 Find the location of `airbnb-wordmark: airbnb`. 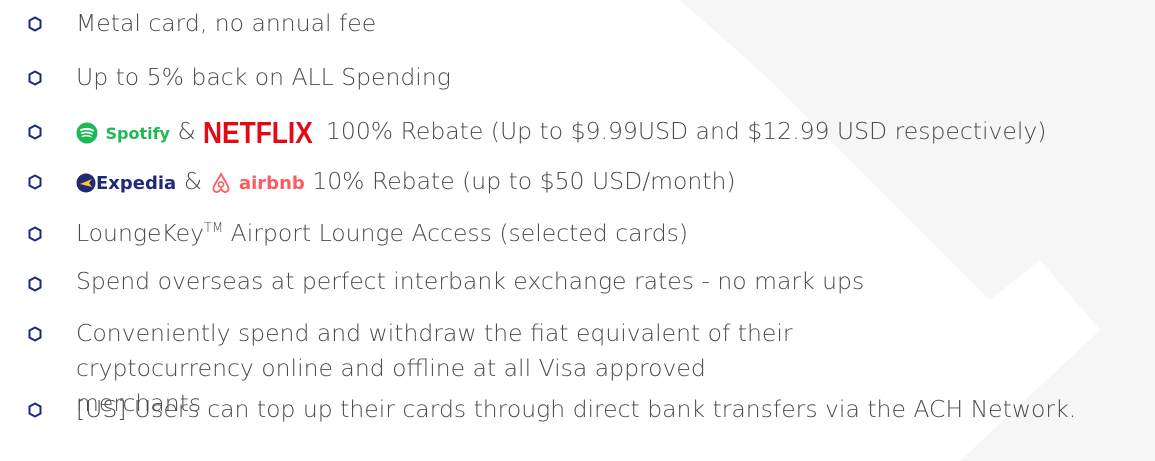

airbnb-wordmark: airbnb is located at coordinates (271, 183).